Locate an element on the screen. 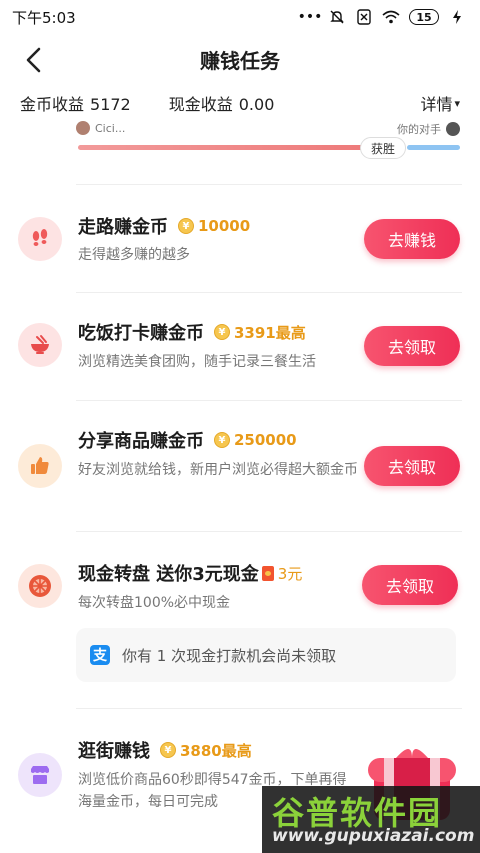  task-reward: 3880最高 is located at coordinates (216, 750).